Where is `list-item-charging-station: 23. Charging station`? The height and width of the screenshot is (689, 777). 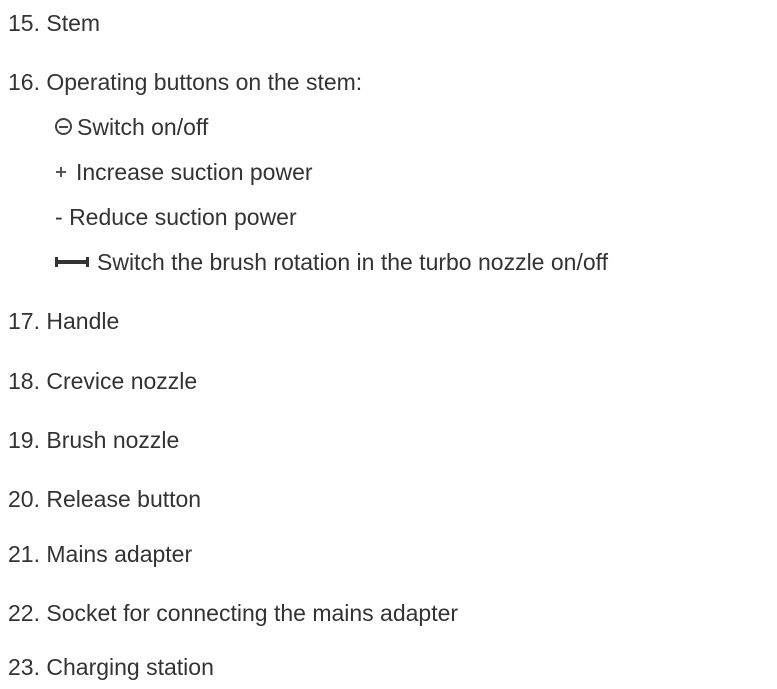
list-item-charging-station: 23. Charging station is located at coordinates (111, 667).